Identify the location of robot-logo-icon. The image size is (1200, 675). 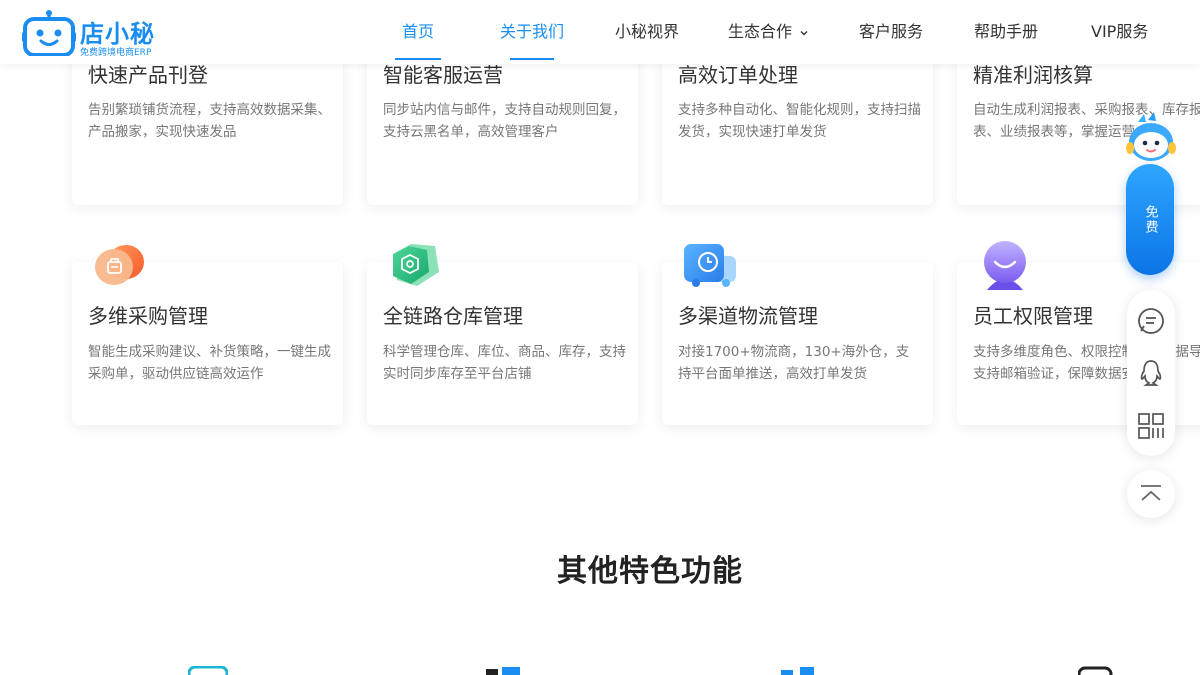
(49, 33).